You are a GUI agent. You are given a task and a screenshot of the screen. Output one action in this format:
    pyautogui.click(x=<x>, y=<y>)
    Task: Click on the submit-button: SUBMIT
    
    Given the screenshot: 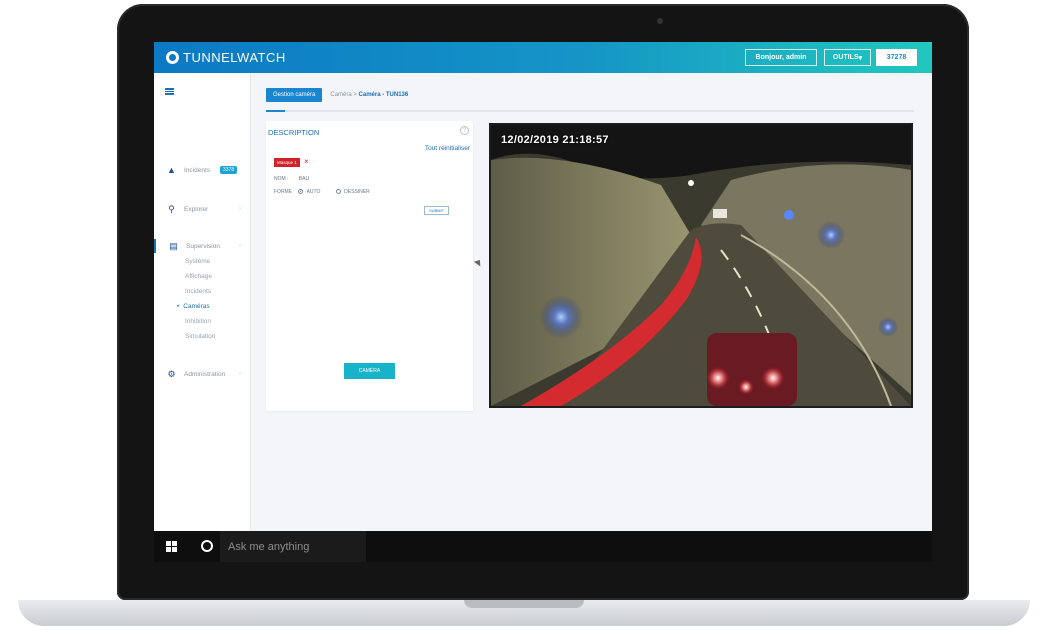 What is the action you would take?
    pyautogui.click(x=436, y=210)
    